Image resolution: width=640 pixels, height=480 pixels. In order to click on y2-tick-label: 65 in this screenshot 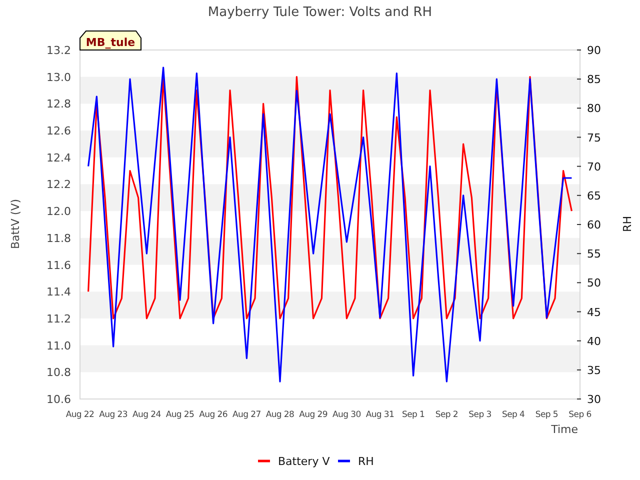, I will do `click(594, 195)`.